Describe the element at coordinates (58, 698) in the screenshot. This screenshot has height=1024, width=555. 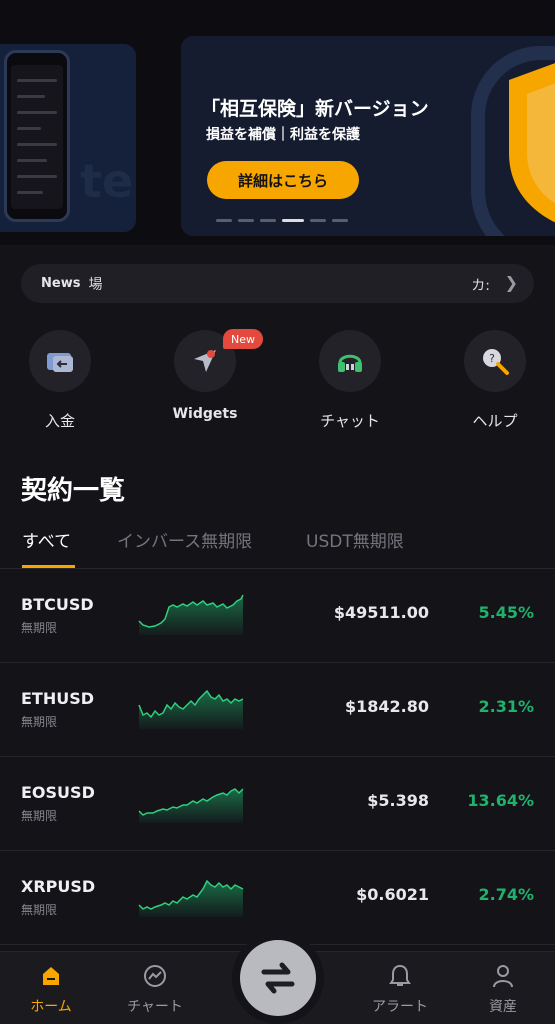
I see `contract-symbol: ETHUSD` at that location.